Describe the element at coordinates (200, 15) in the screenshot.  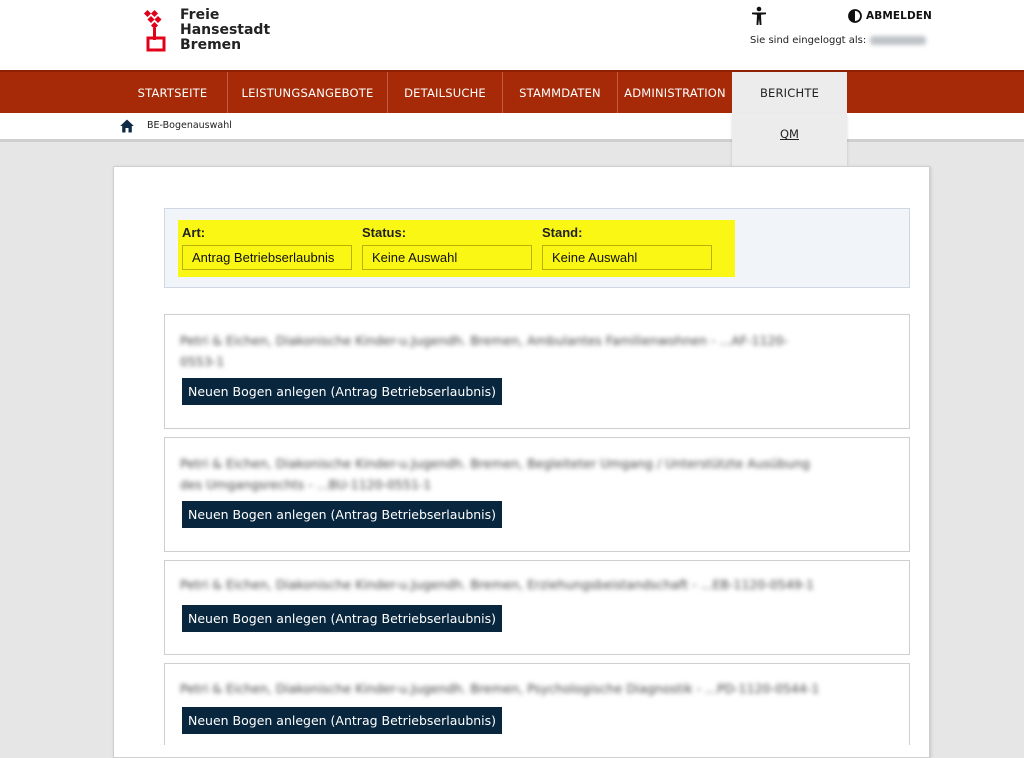
I see `logo-line-1: Freie` at that location.